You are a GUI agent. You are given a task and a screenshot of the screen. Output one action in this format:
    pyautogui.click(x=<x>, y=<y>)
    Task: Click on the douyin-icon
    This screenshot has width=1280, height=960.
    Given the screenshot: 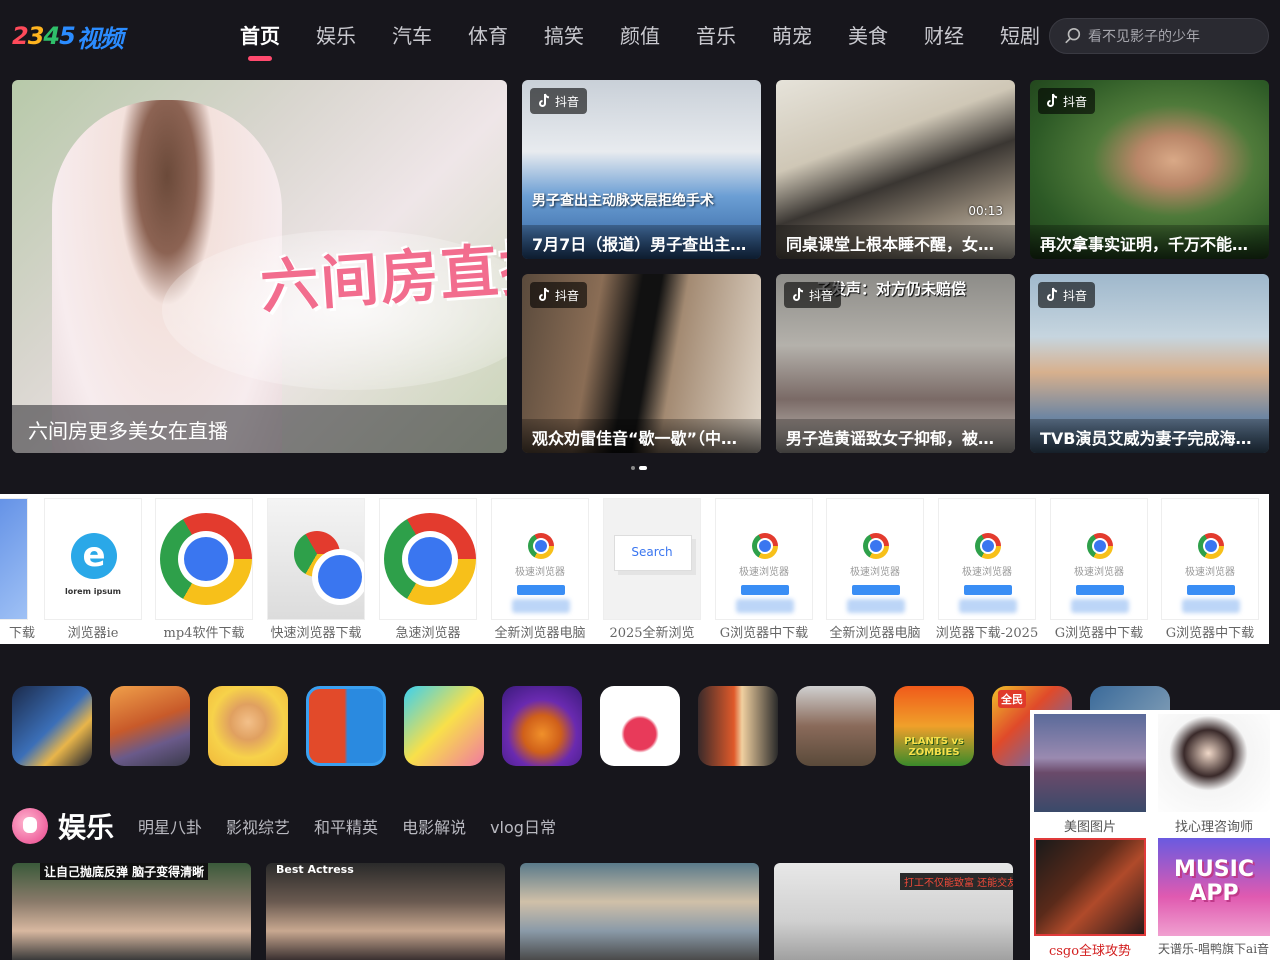 What is the action you would take?
    pyautogui.click(x=544, y=294)
    